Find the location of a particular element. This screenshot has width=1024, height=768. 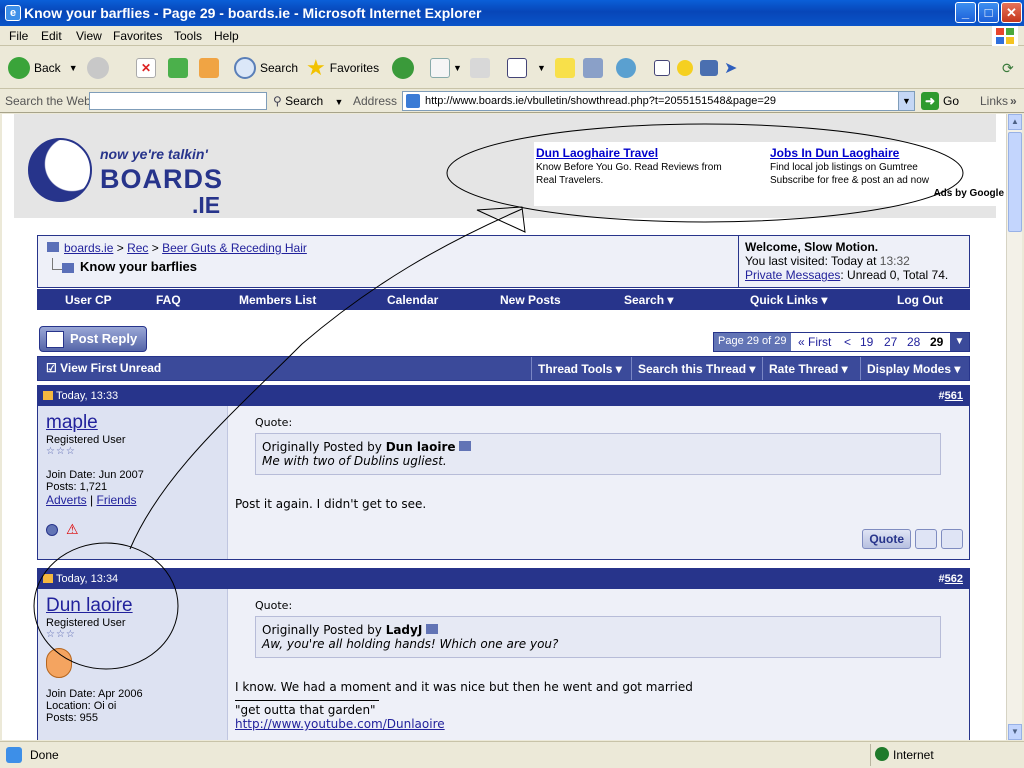

search-web-input is located at coordinates (178, 101).